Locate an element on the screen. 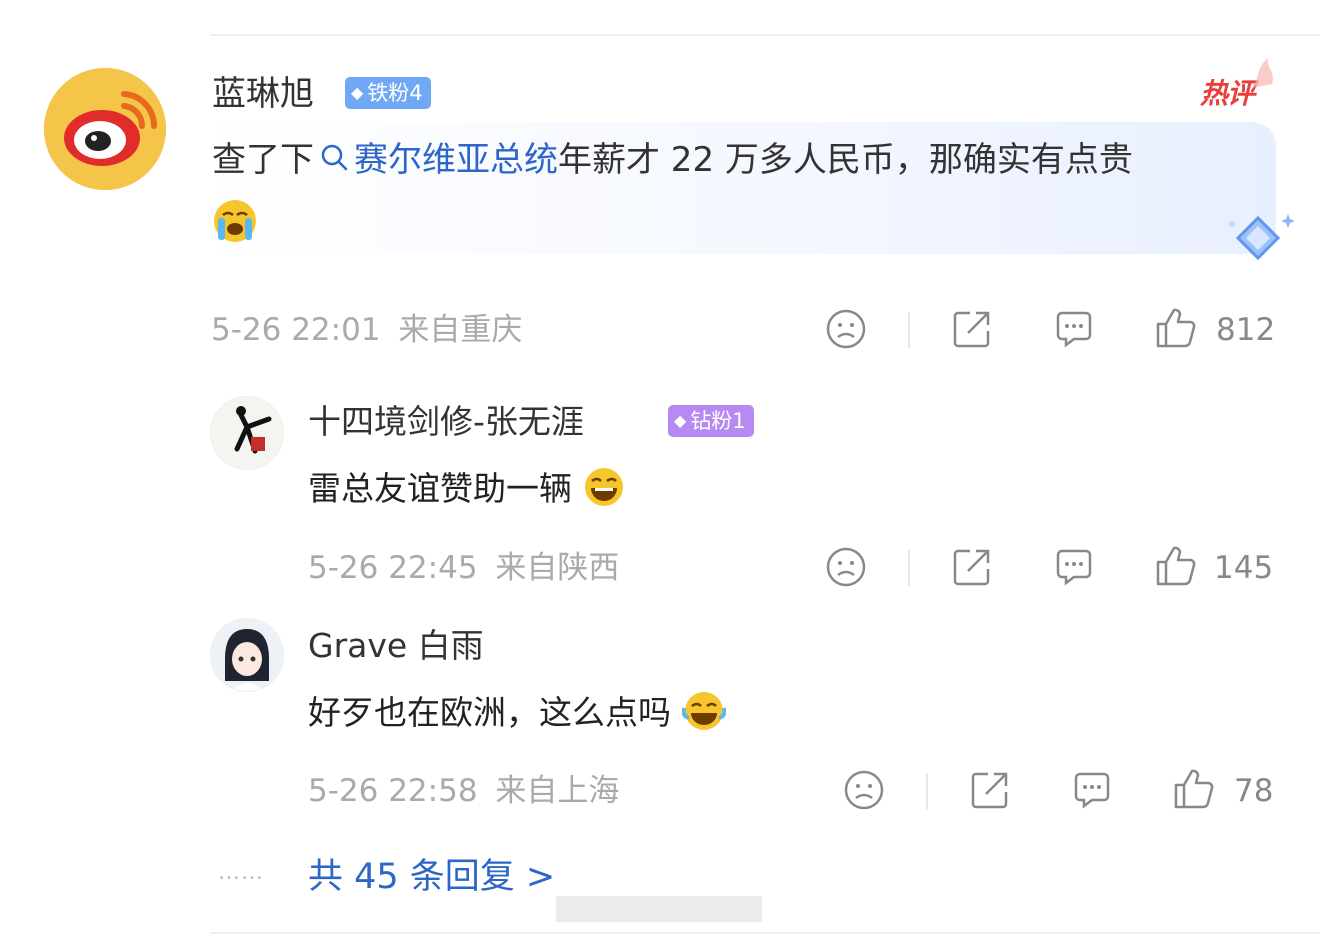  flame-icon is located at coordinates (1262, 73).